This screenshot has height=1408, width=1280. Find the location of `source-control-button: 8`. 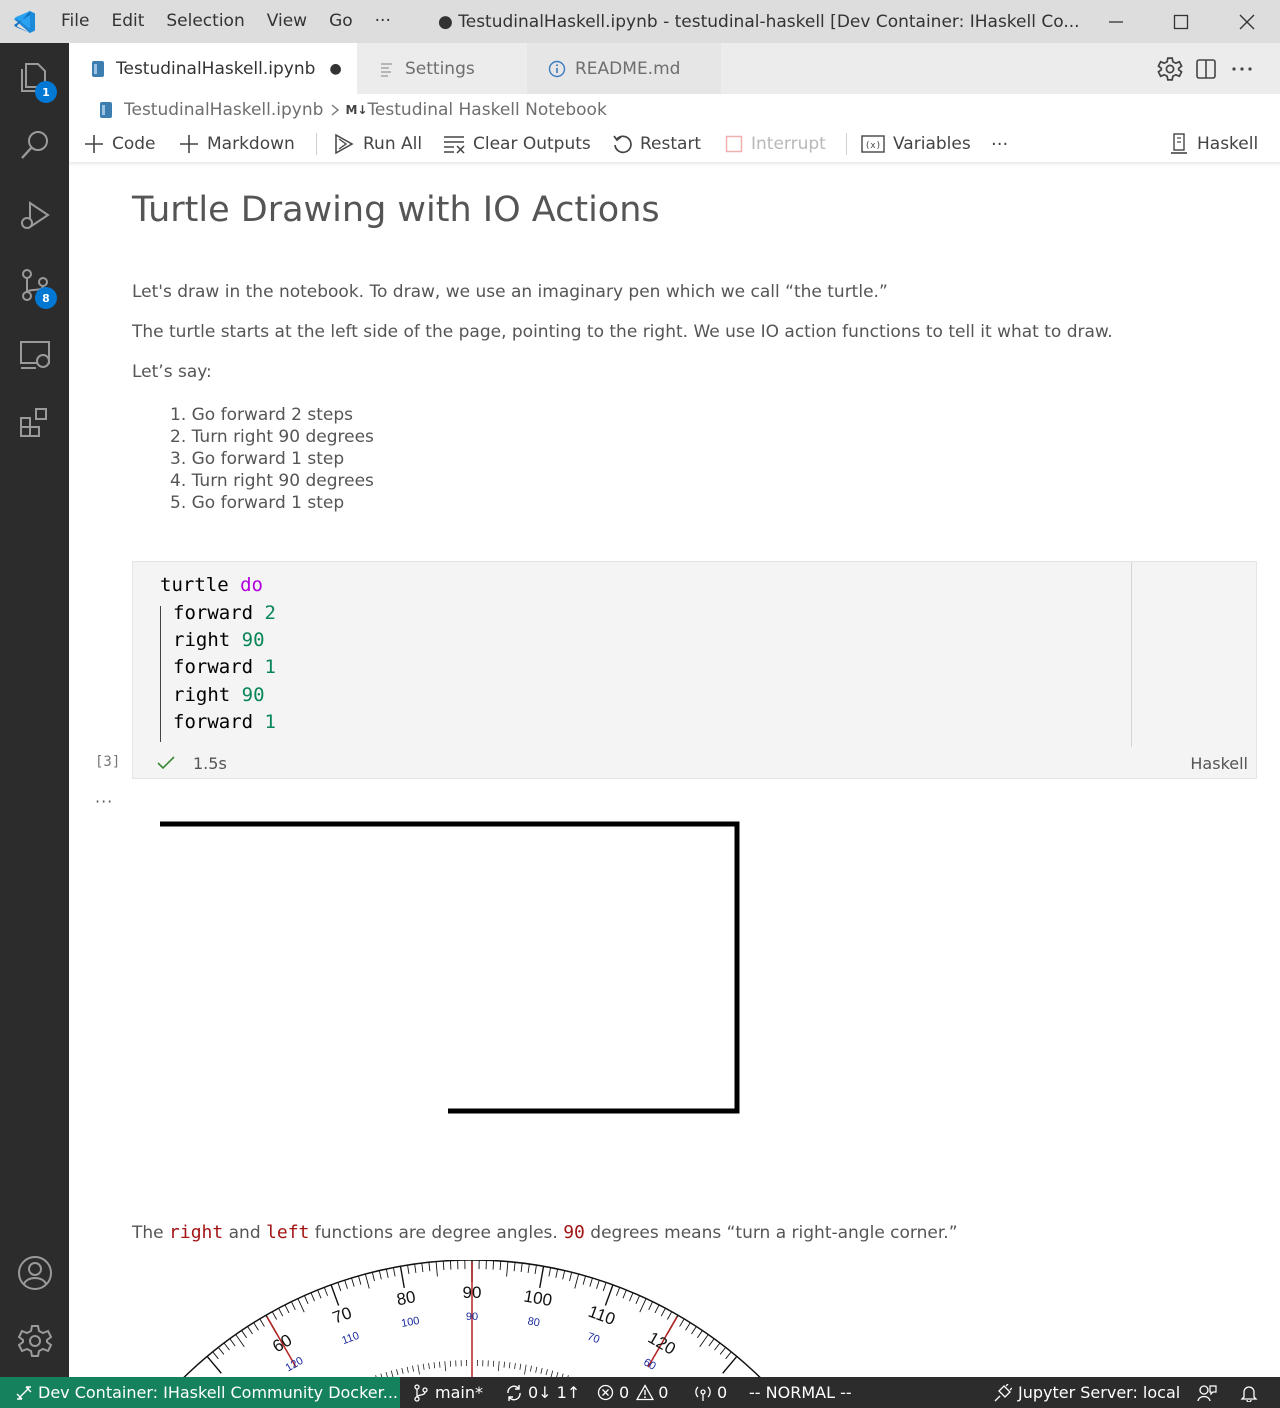

source-control-button: 8 is located at coordinates (34, 285).